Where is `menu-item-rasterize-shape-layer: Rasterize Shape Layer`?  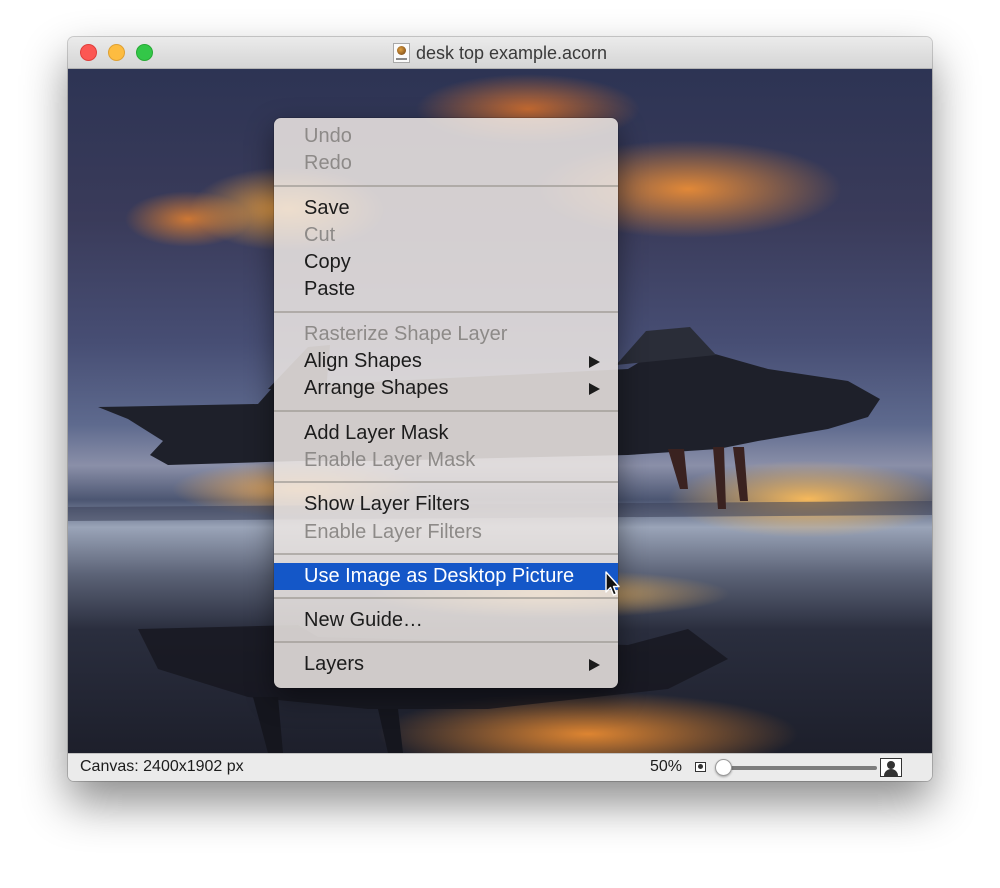
menu-item-rasterize-shape-layer: Rasterize Shape Layer is located at coordinates (446, 334).